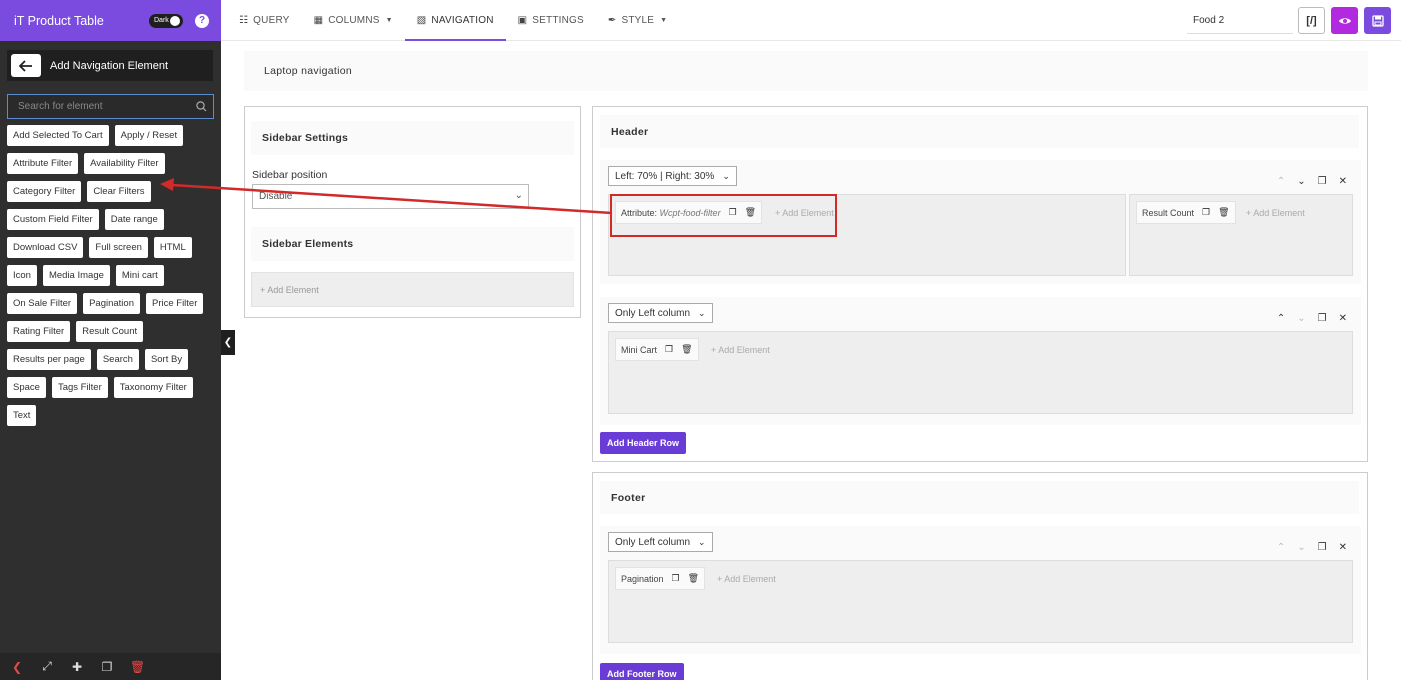 Image resolution: width=1401 pixels, height=680 pixels. What do you see at coordinates (1186, 212) in the screenshot?
I see `result-count-element: Result Count ❐ 🗑` at bounding box center [1186, 212].